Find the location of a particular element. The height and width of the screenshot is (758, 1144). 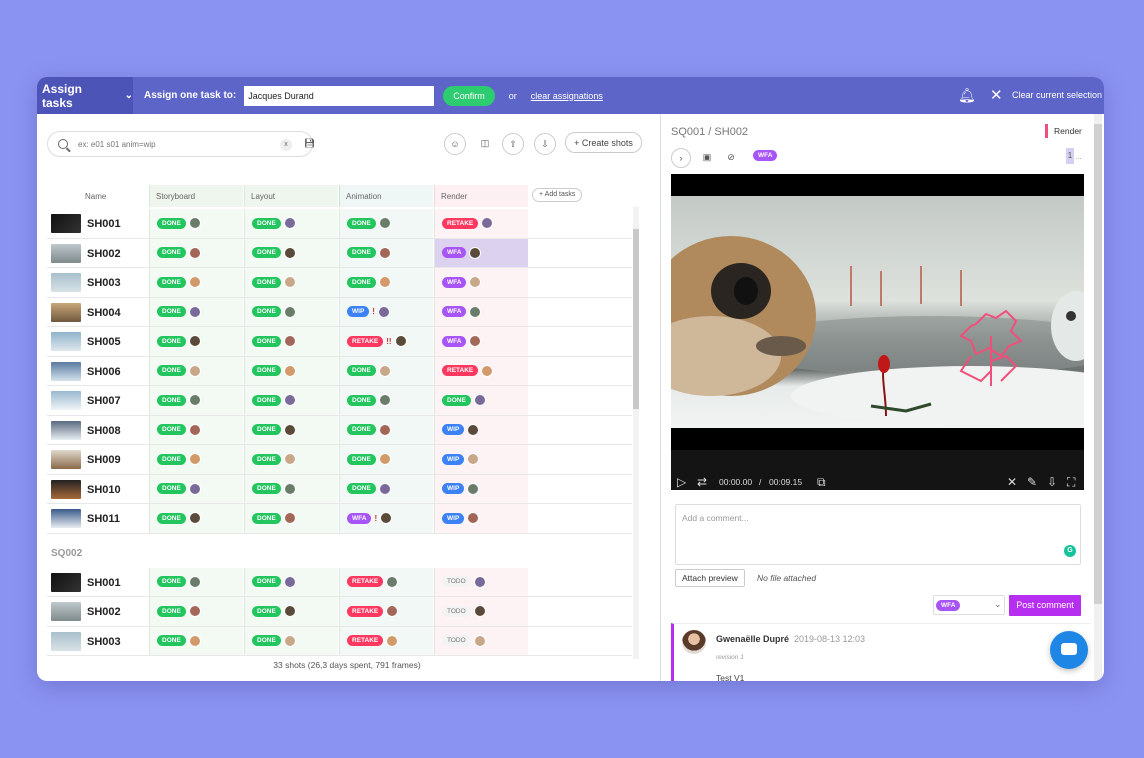

attach-preview-button: Attach preview is located at coordinates (710, 578).